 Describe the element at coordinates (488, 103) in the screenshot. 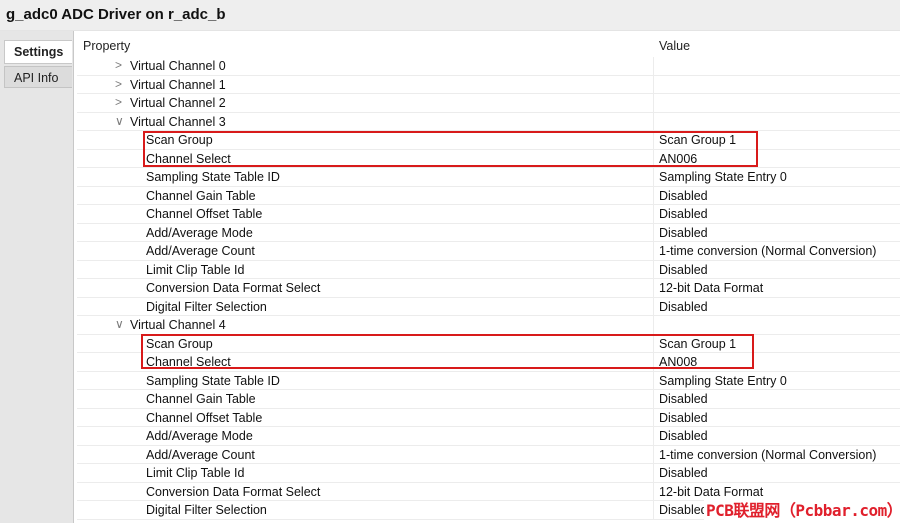

I see `tree-group-row: > Virtual Channel 2` at that location.